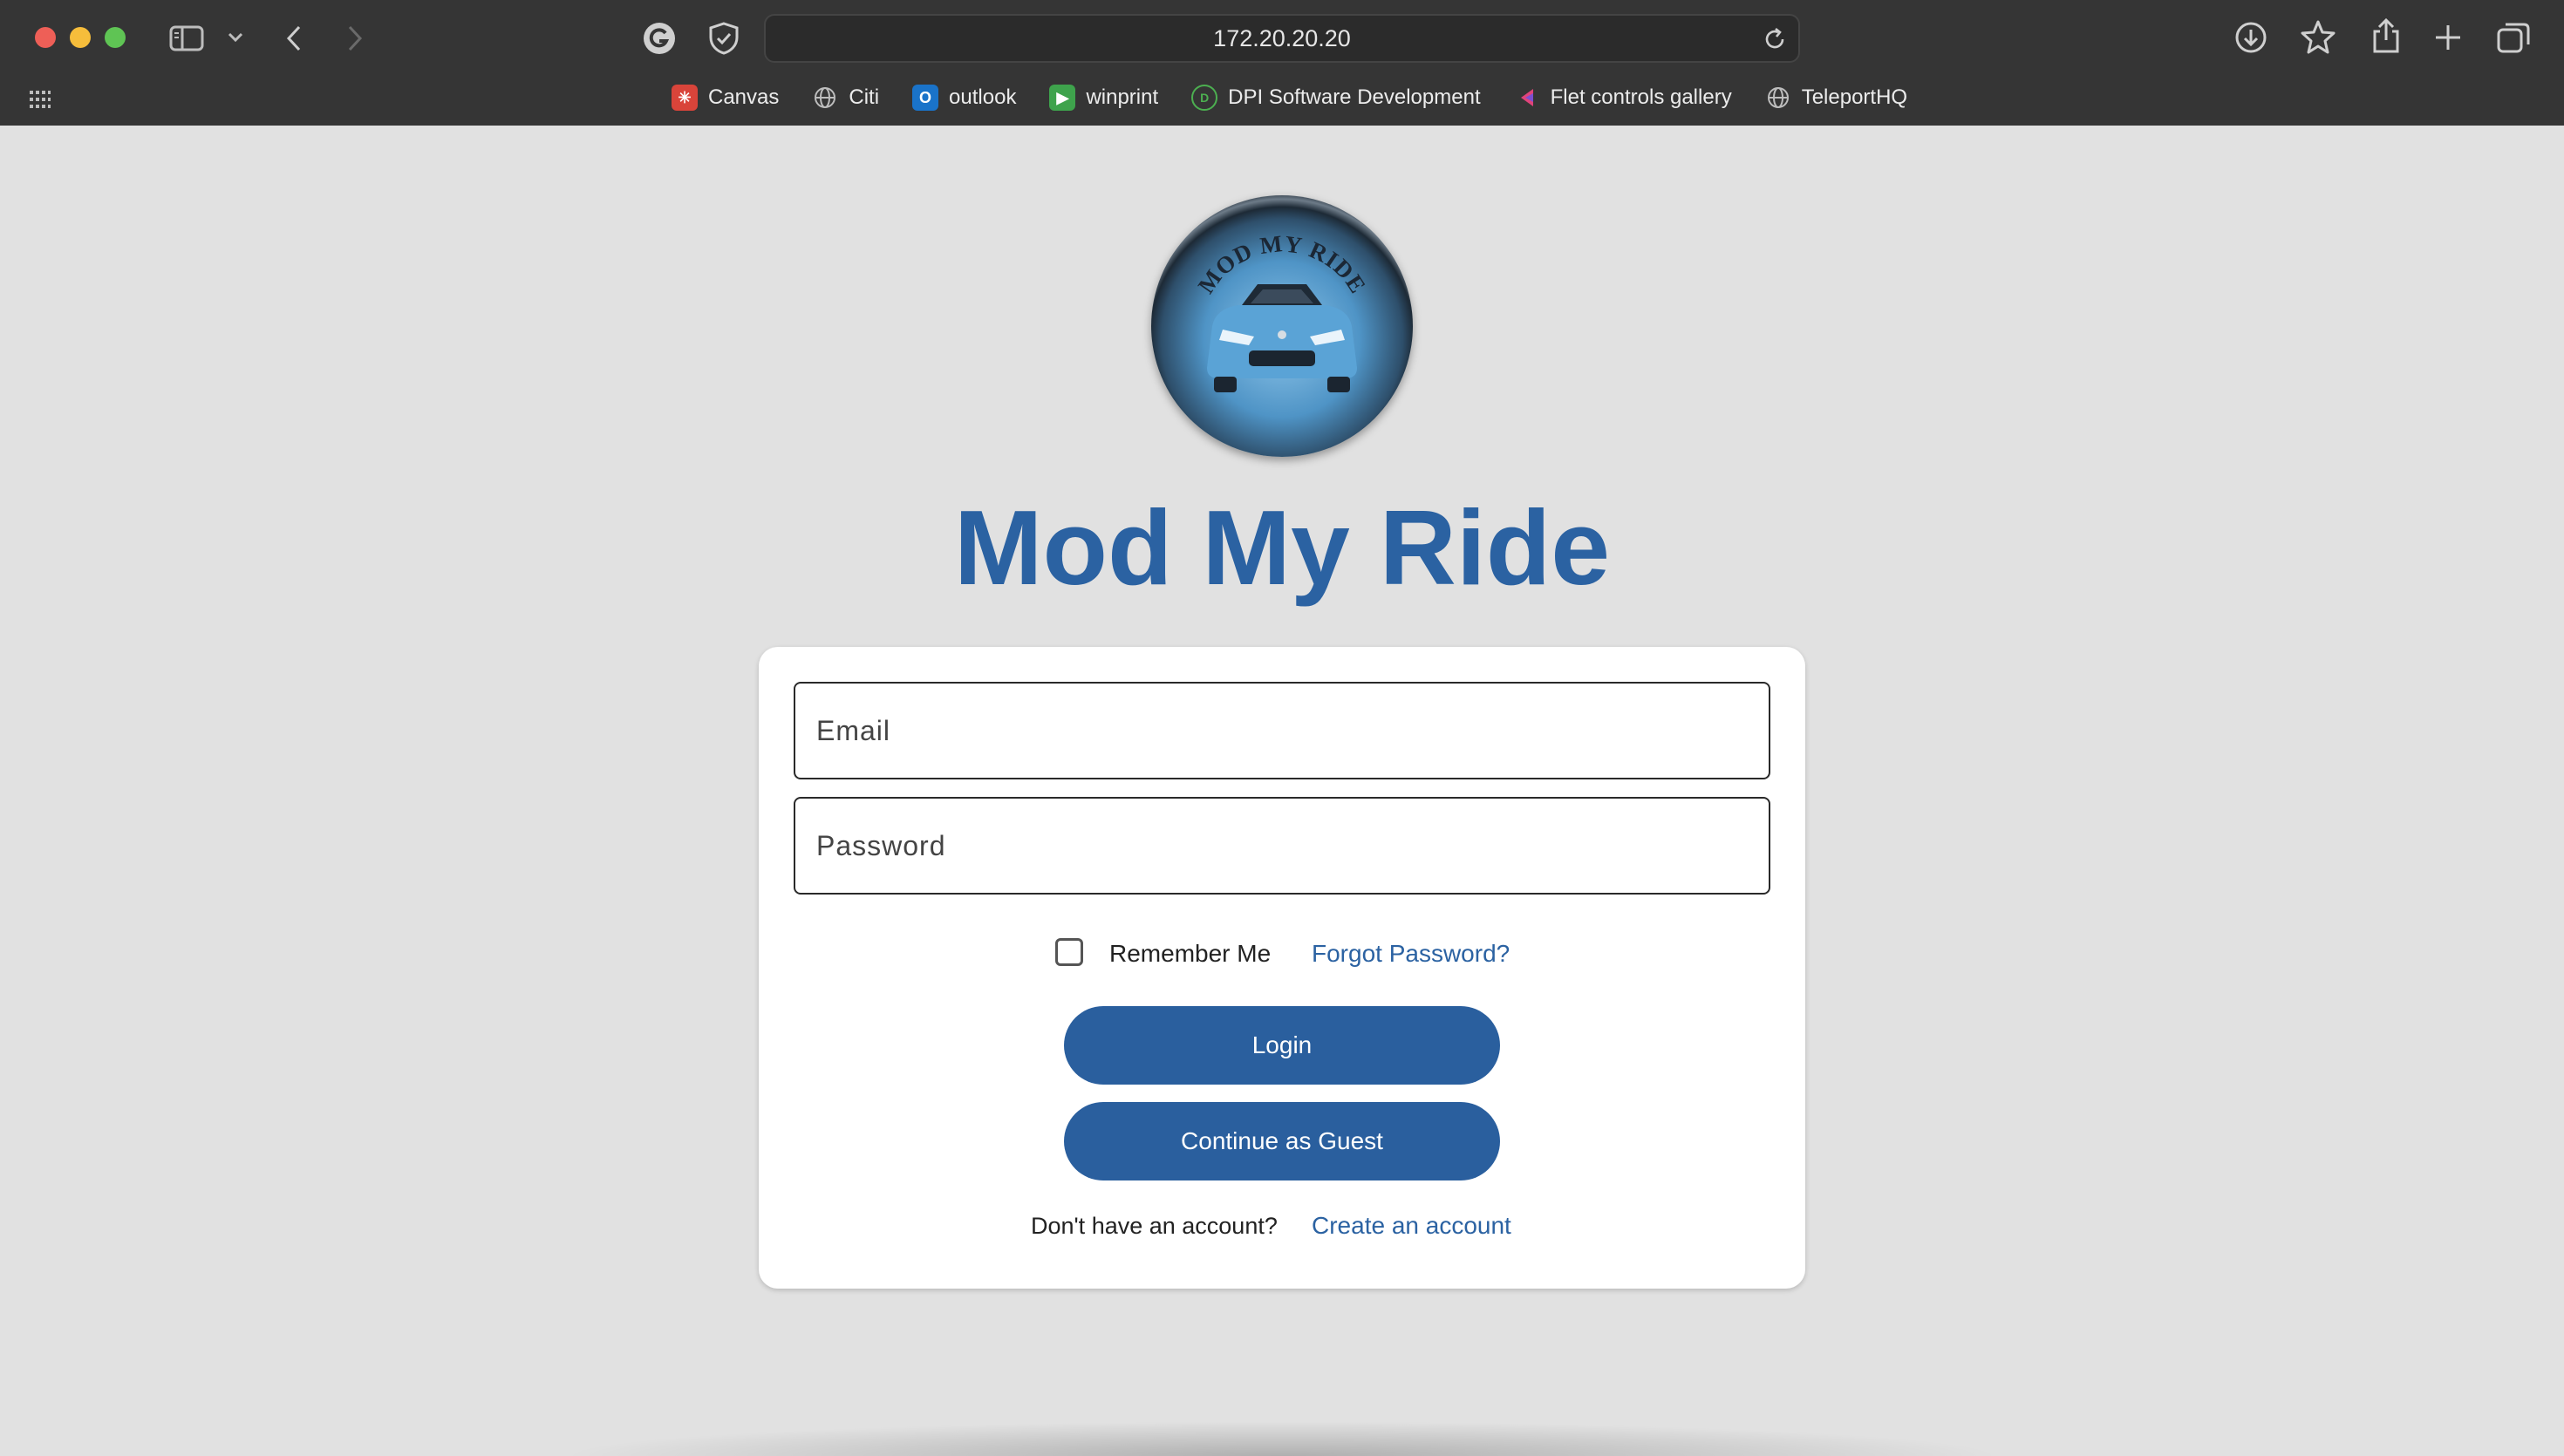 This screenshot has height=1456, width=2564. Describe the element at coordinates (80, 37) in the screenshot. I see `minimize-window-button` at that location.